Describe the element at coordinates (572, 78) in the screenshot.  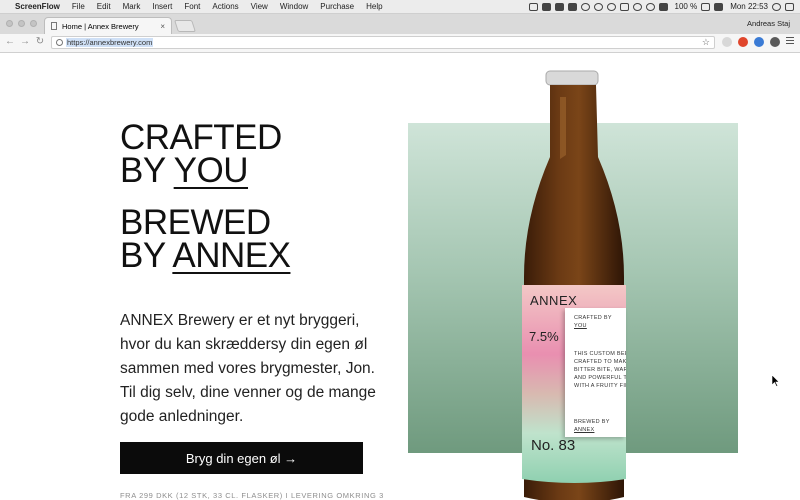
I see `bottle-cap-icon` at that location.